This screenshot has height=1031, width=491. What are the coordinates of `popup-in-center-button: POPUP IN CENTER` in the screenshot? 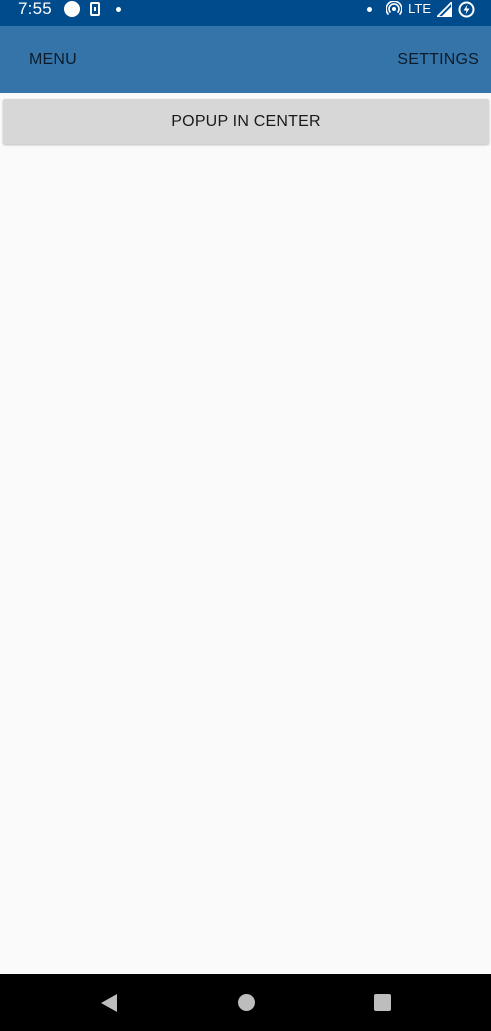 It's located at (246, 121).